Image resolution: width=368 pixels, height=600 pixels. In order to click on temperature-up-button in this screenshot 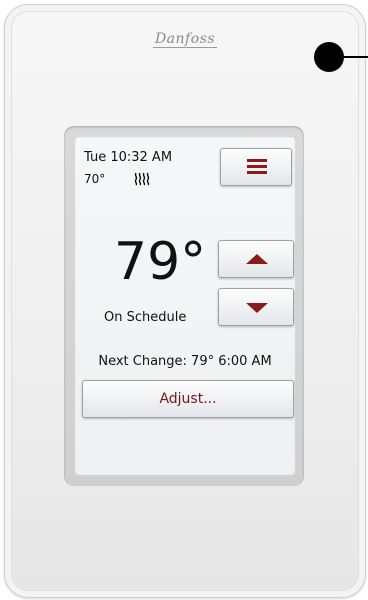, I will do `click(256, 259)`.